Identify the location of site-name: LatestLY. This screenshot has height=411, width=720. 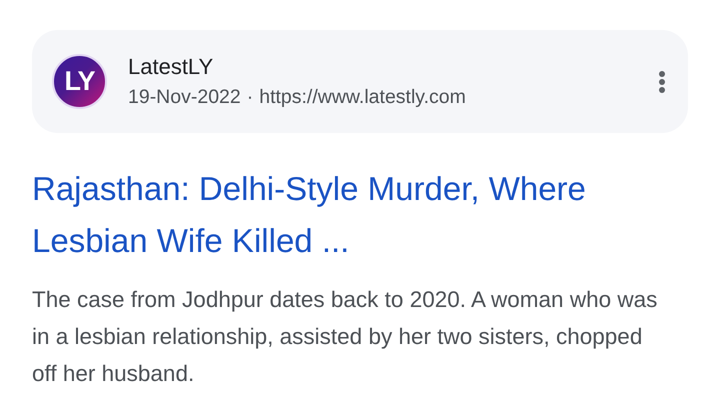
(171, 67).